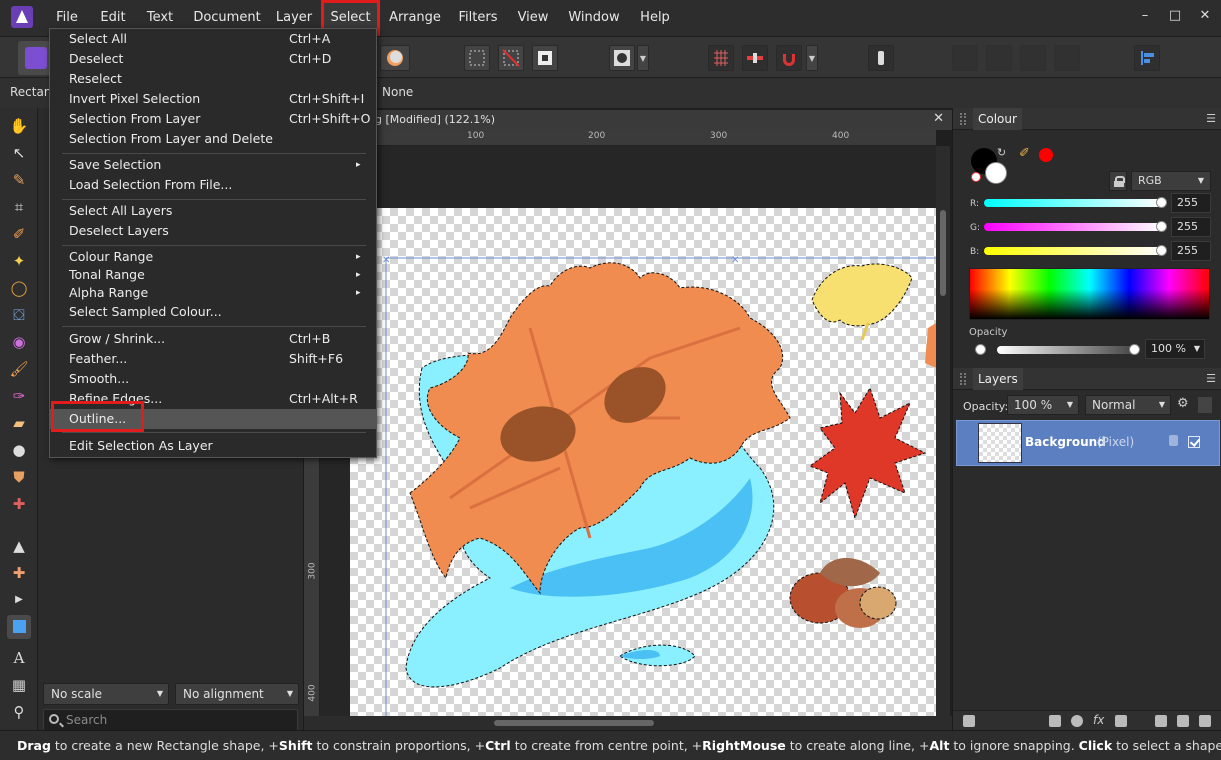  Describe the element at coordinates (1089, 294) in the screenshot. I see `colour-spectrum` at that location.